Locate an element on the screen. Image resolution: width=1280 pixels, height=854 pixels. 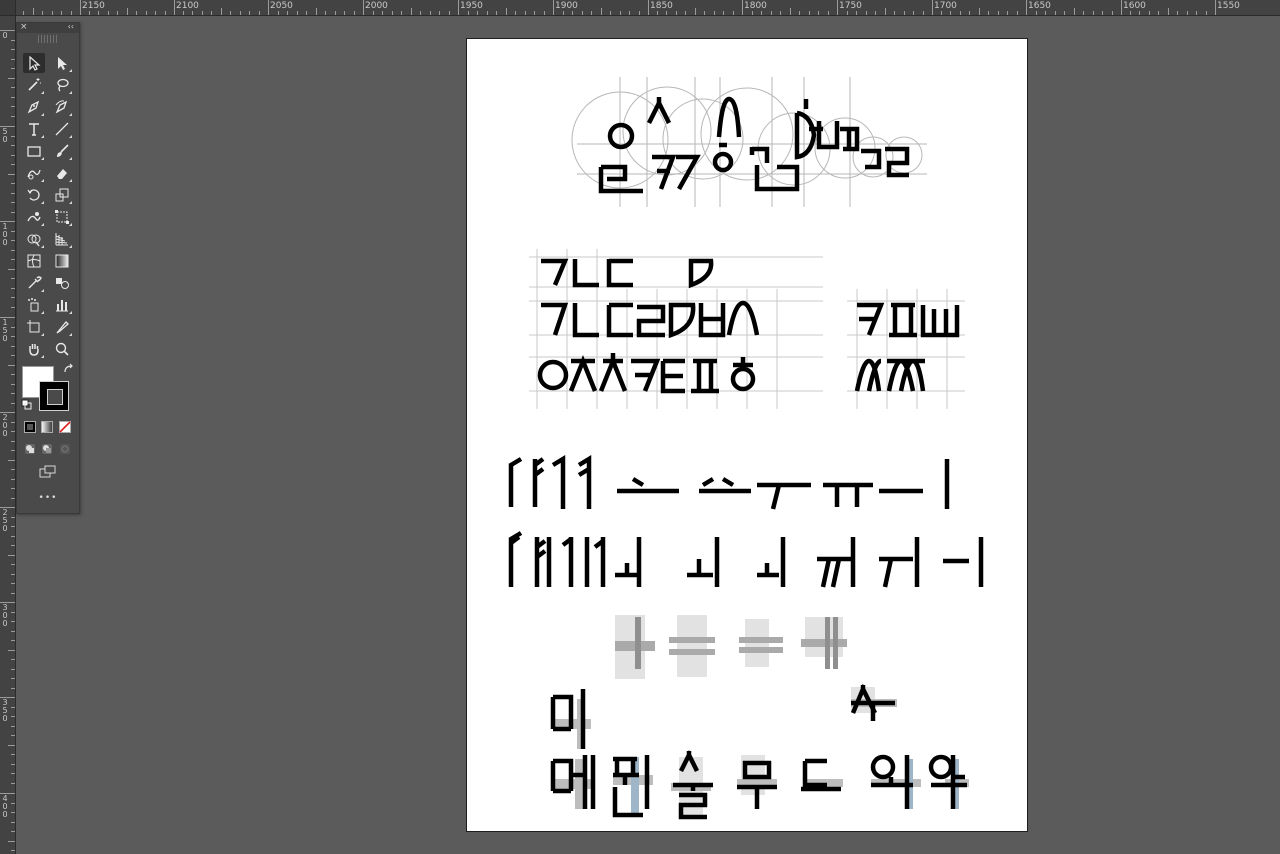
panel-grip-handle is located at coordinates (48, 39).